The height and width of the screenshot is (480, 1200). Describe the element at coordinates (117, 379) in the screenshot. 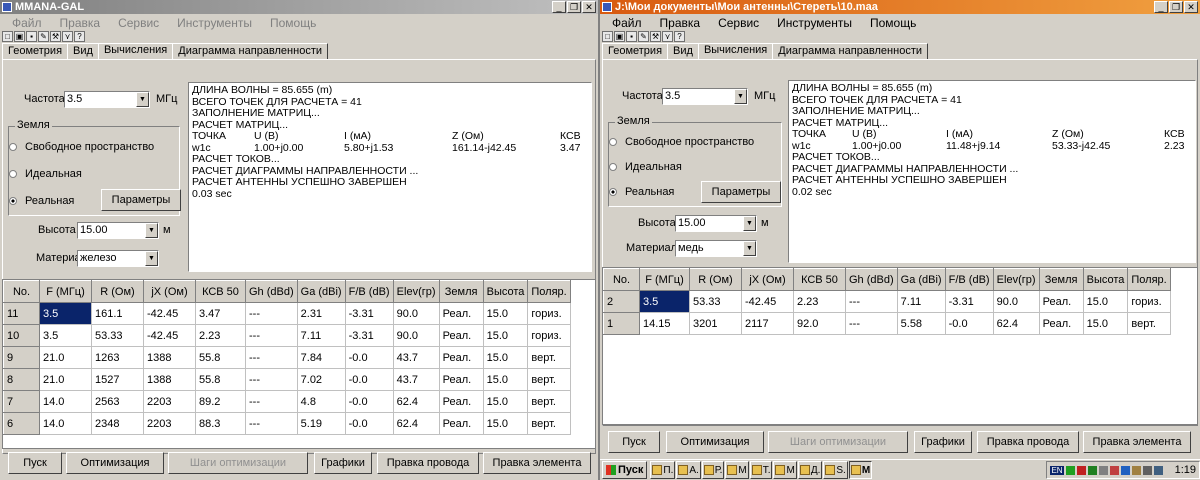

I see `table-cell: 1527` at that location.